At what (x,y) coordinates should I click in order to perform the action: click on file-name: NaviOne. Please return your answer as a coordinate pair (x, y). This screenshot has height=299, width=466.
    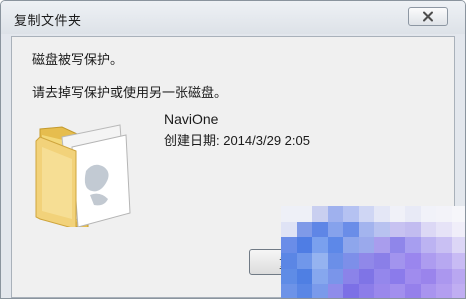
    Looking at the image, I should click on (191, 119).